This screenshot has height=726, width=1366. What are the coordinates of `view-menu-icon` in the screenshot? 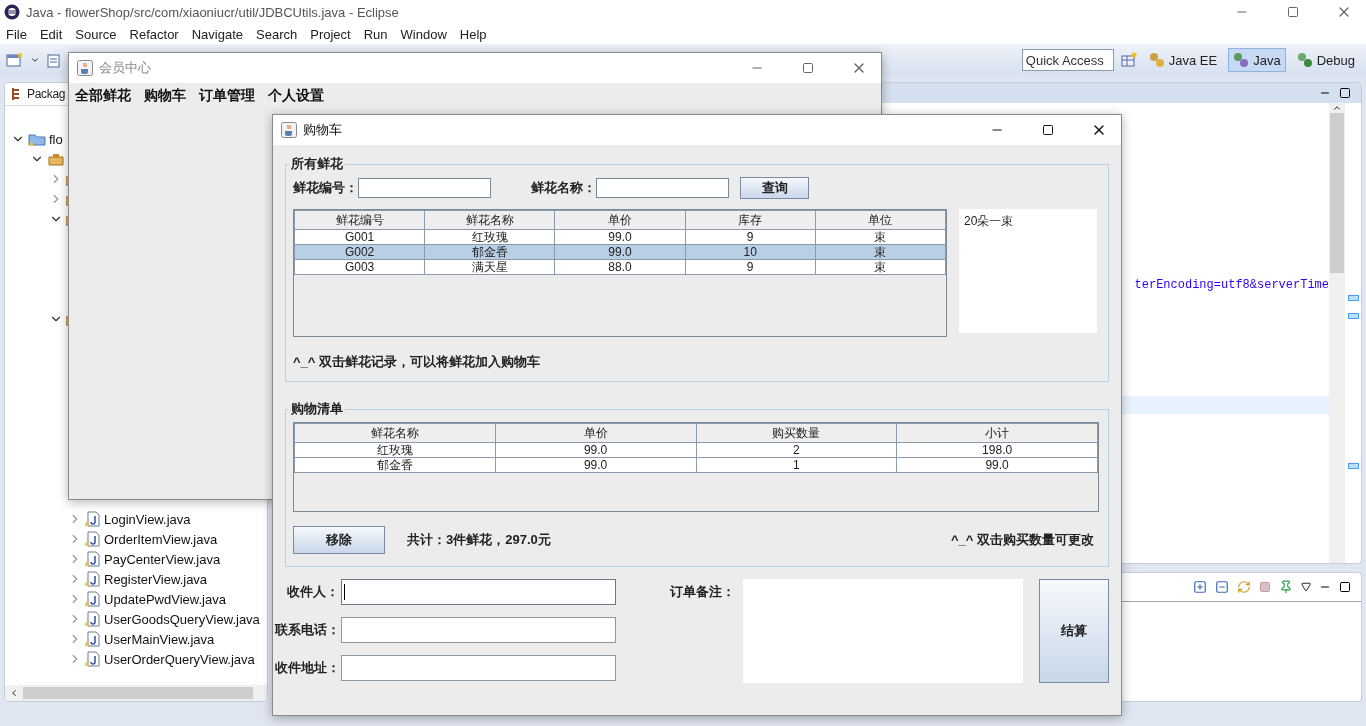 It's located at (1306, 587).